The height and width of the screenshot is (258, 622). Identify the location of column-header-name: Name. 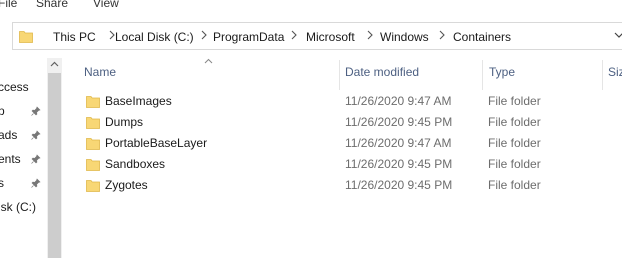
(100, 72).